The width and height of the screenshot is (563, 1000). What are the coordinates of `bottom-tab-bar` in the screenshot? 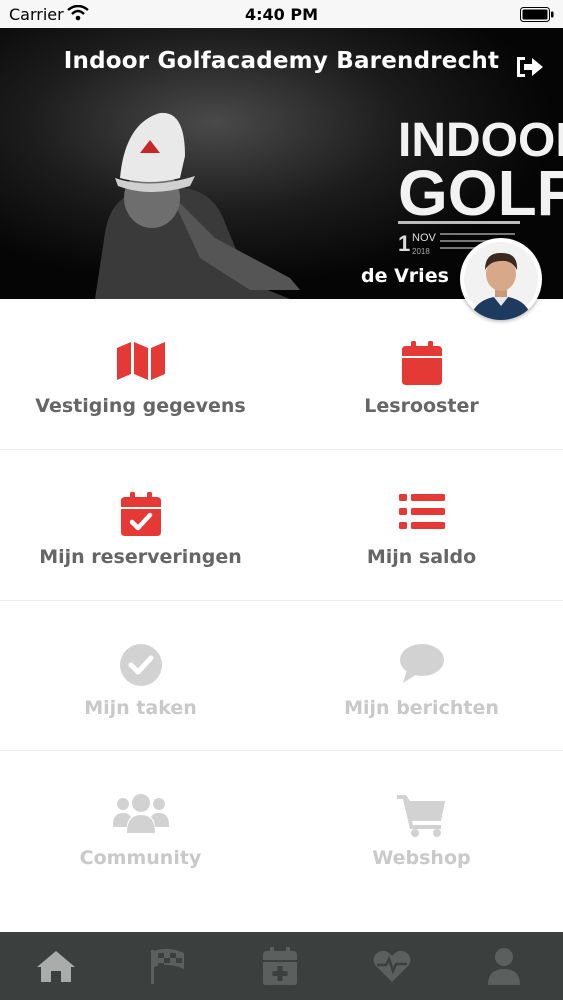 It's located at (281, 966).